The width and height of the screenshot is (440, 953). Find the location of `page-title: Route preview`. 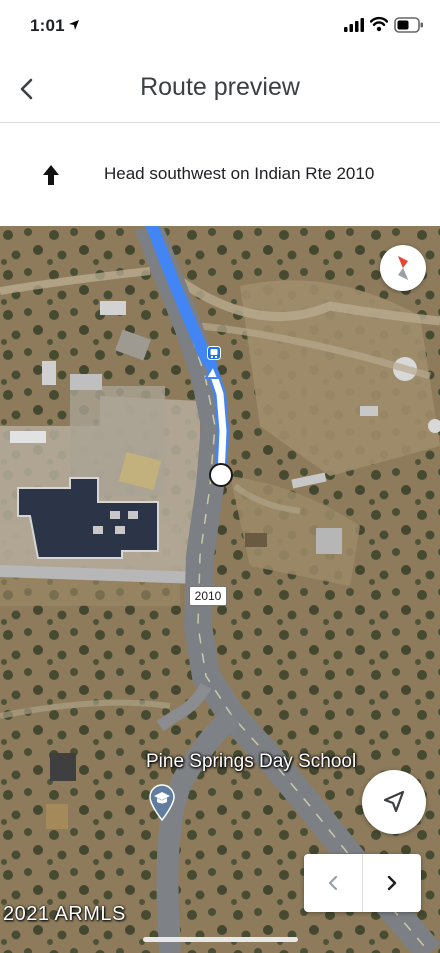

page-title: Route preview is located at coordinates (220, 87).